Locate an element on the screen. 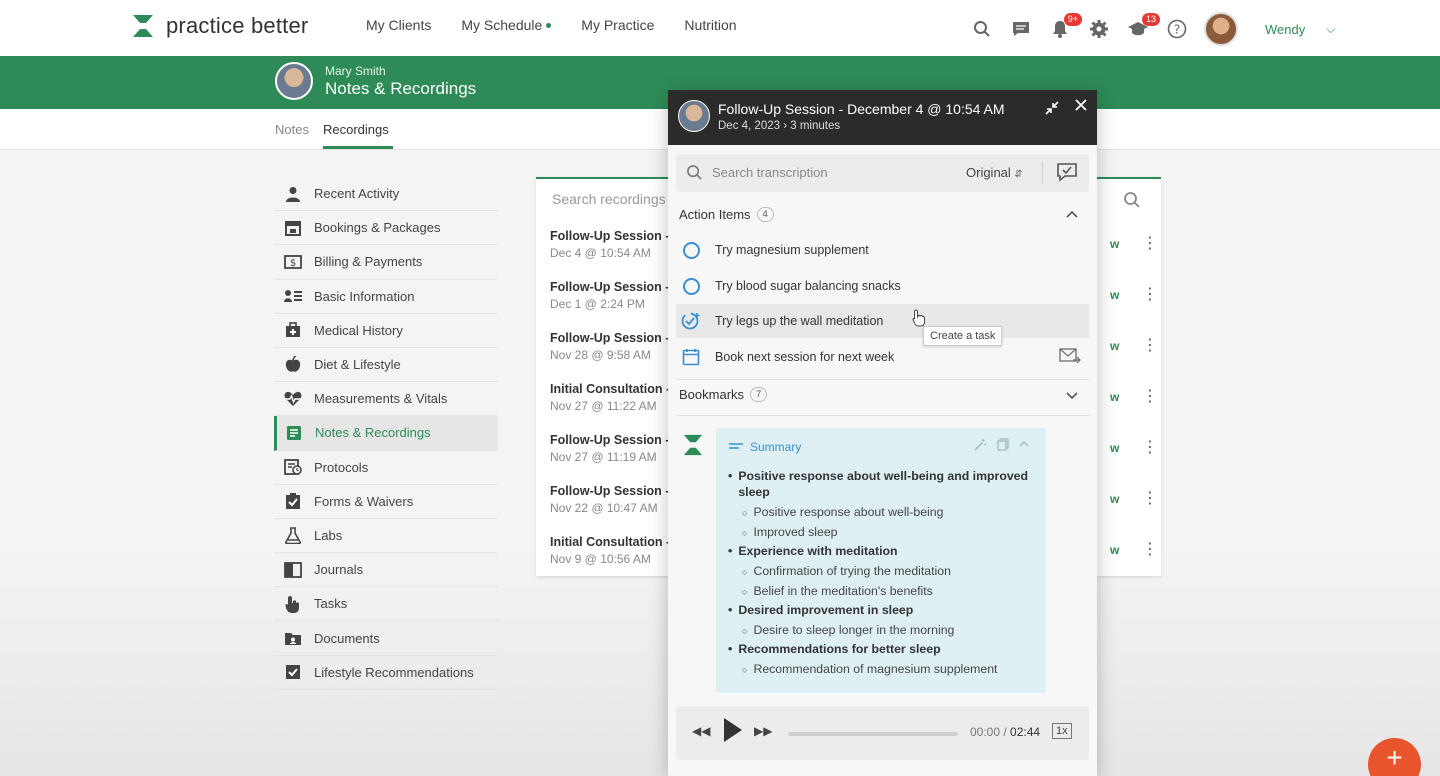 This screenshot has height=776, width=1440. summary-subpoint: Belief in the meditation's benefits is located at coordinates (891, 592).